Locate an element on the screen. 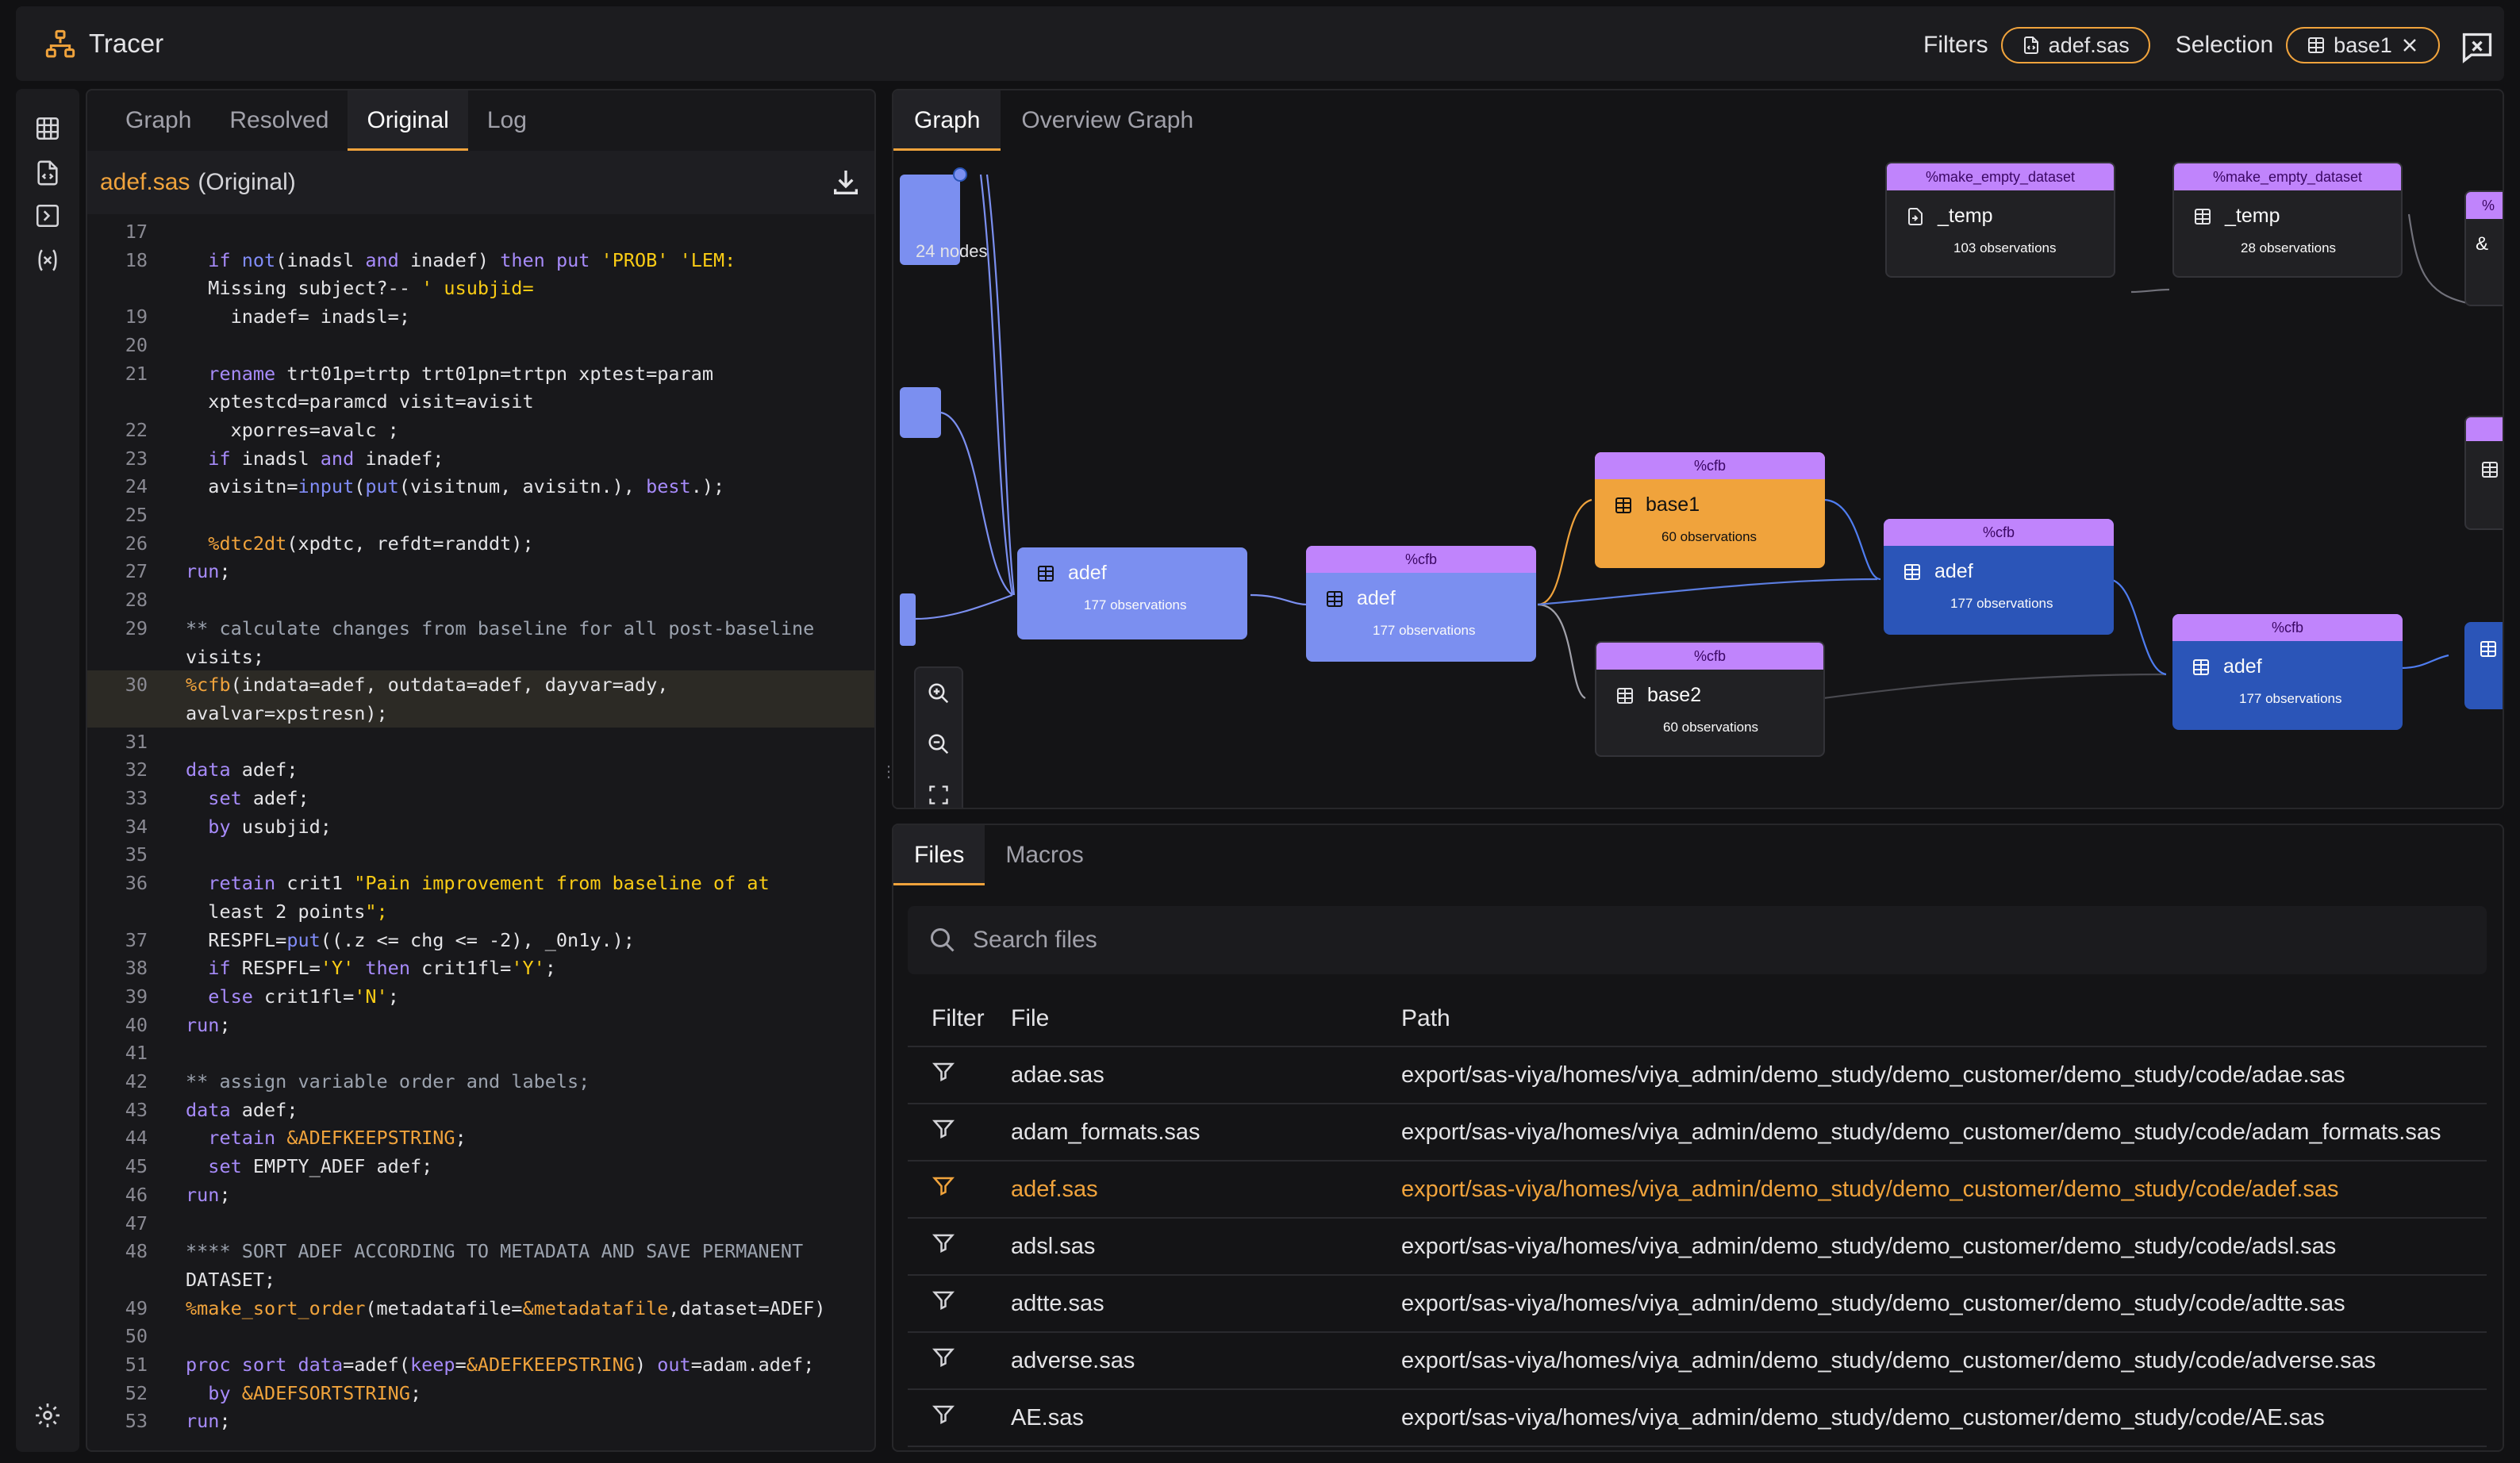 Image resolution: width=2520 pixels, height=1463 pixels. code-line: 43 data adef; is located at coordinates (480, 1110).